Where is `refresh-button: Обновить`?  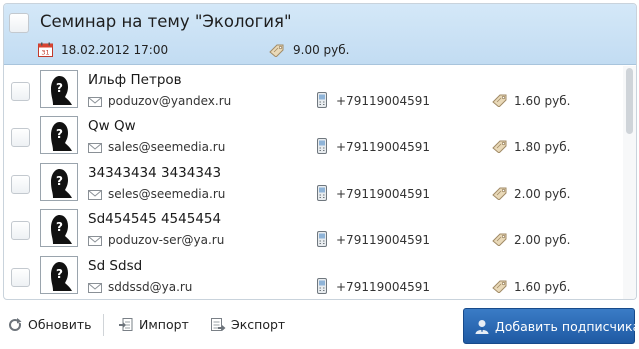 refresh-button: Обновить is located at coordinates (50, 325).